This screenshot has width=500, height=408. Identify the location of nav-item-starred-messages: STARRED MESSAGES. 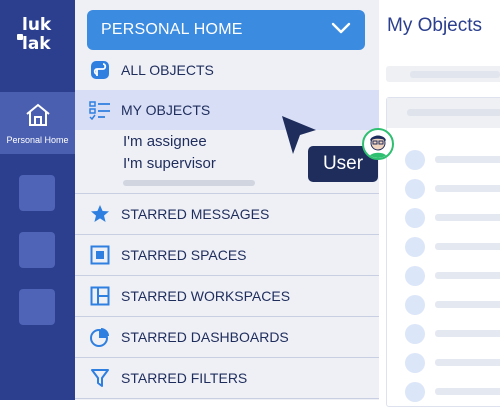
(227, 214).